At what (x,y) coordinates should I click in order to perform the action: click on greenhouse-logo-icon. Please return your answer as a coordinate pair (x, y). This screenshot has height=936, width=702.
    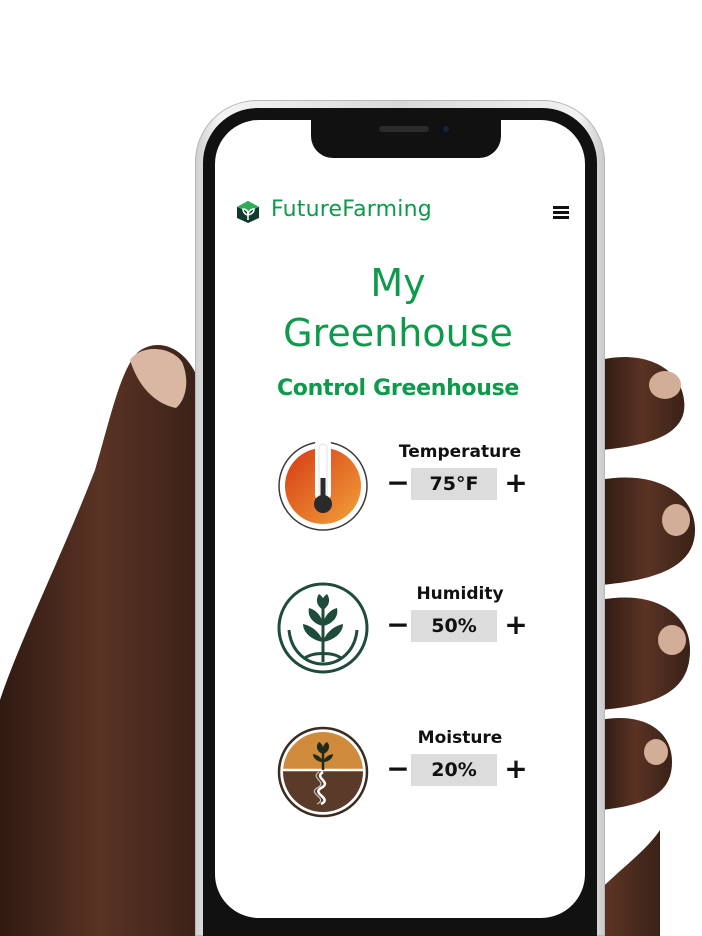
    Looking at the image, I should click on (248, 212).